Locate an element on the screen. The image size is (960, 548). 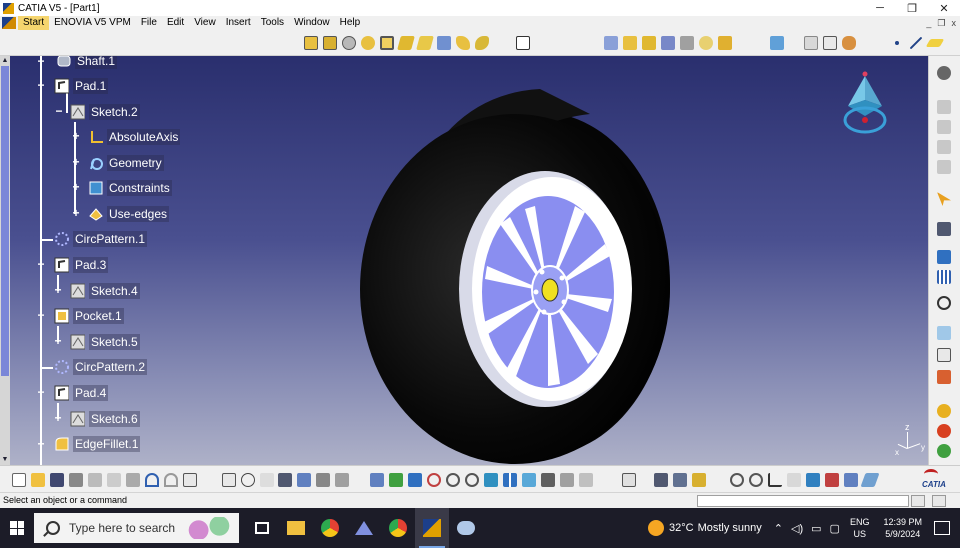
formula-button is located at coordinates (229, 480).